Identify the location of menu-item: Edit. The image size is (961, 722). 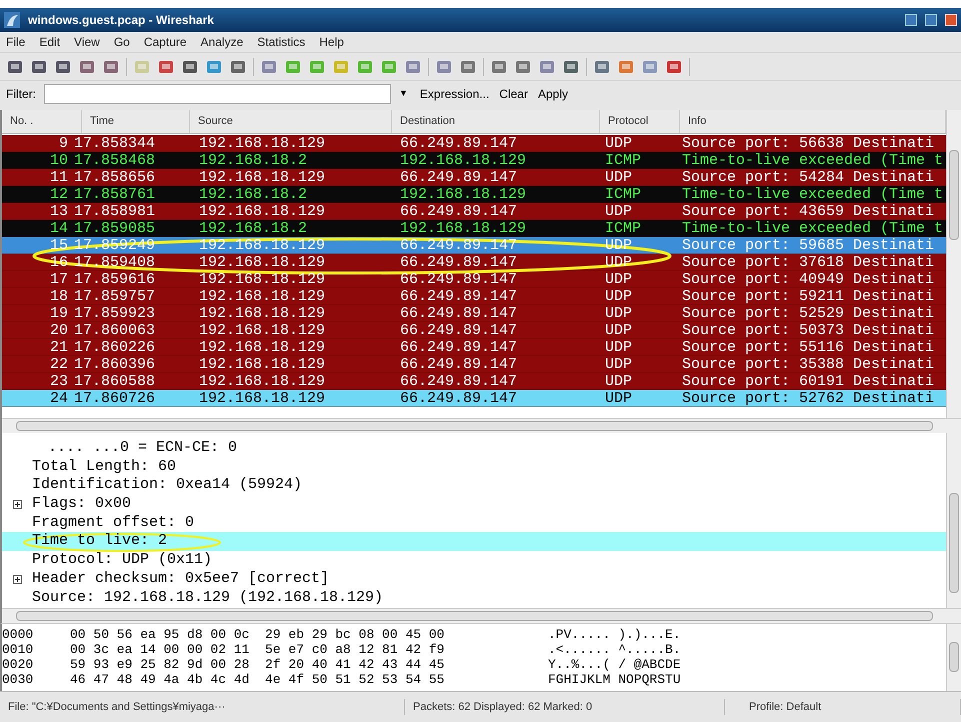
(49, 42).